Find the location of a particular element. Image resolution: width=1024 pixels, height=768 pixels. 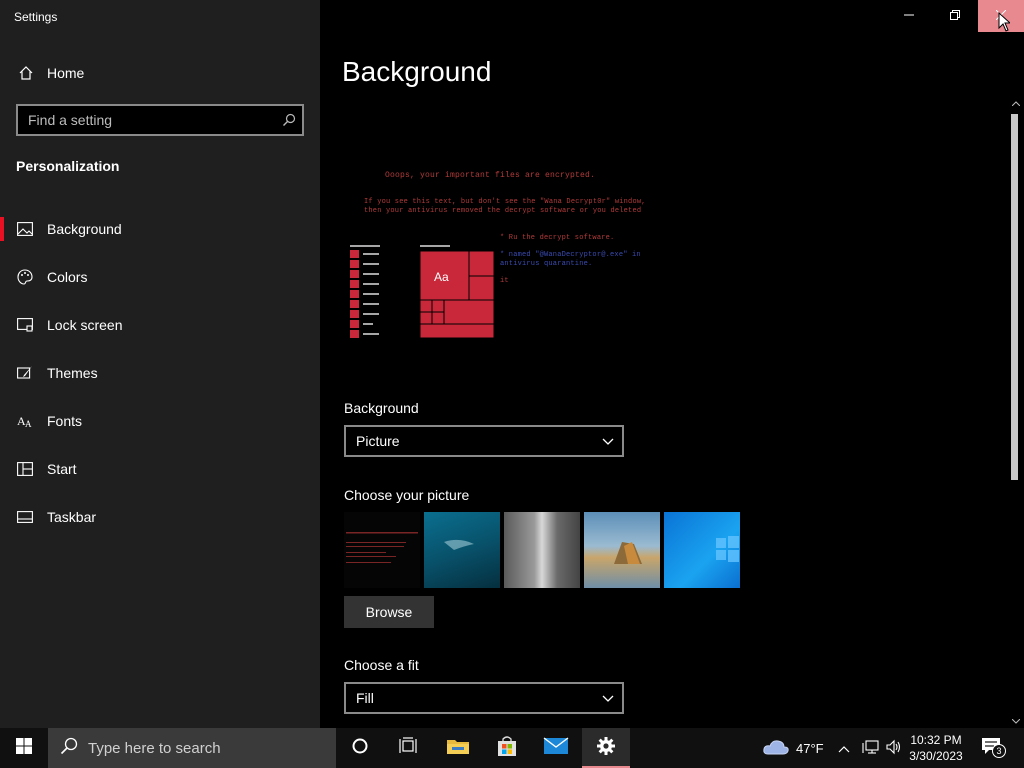

home-icon is located at coordinates (26, 73).